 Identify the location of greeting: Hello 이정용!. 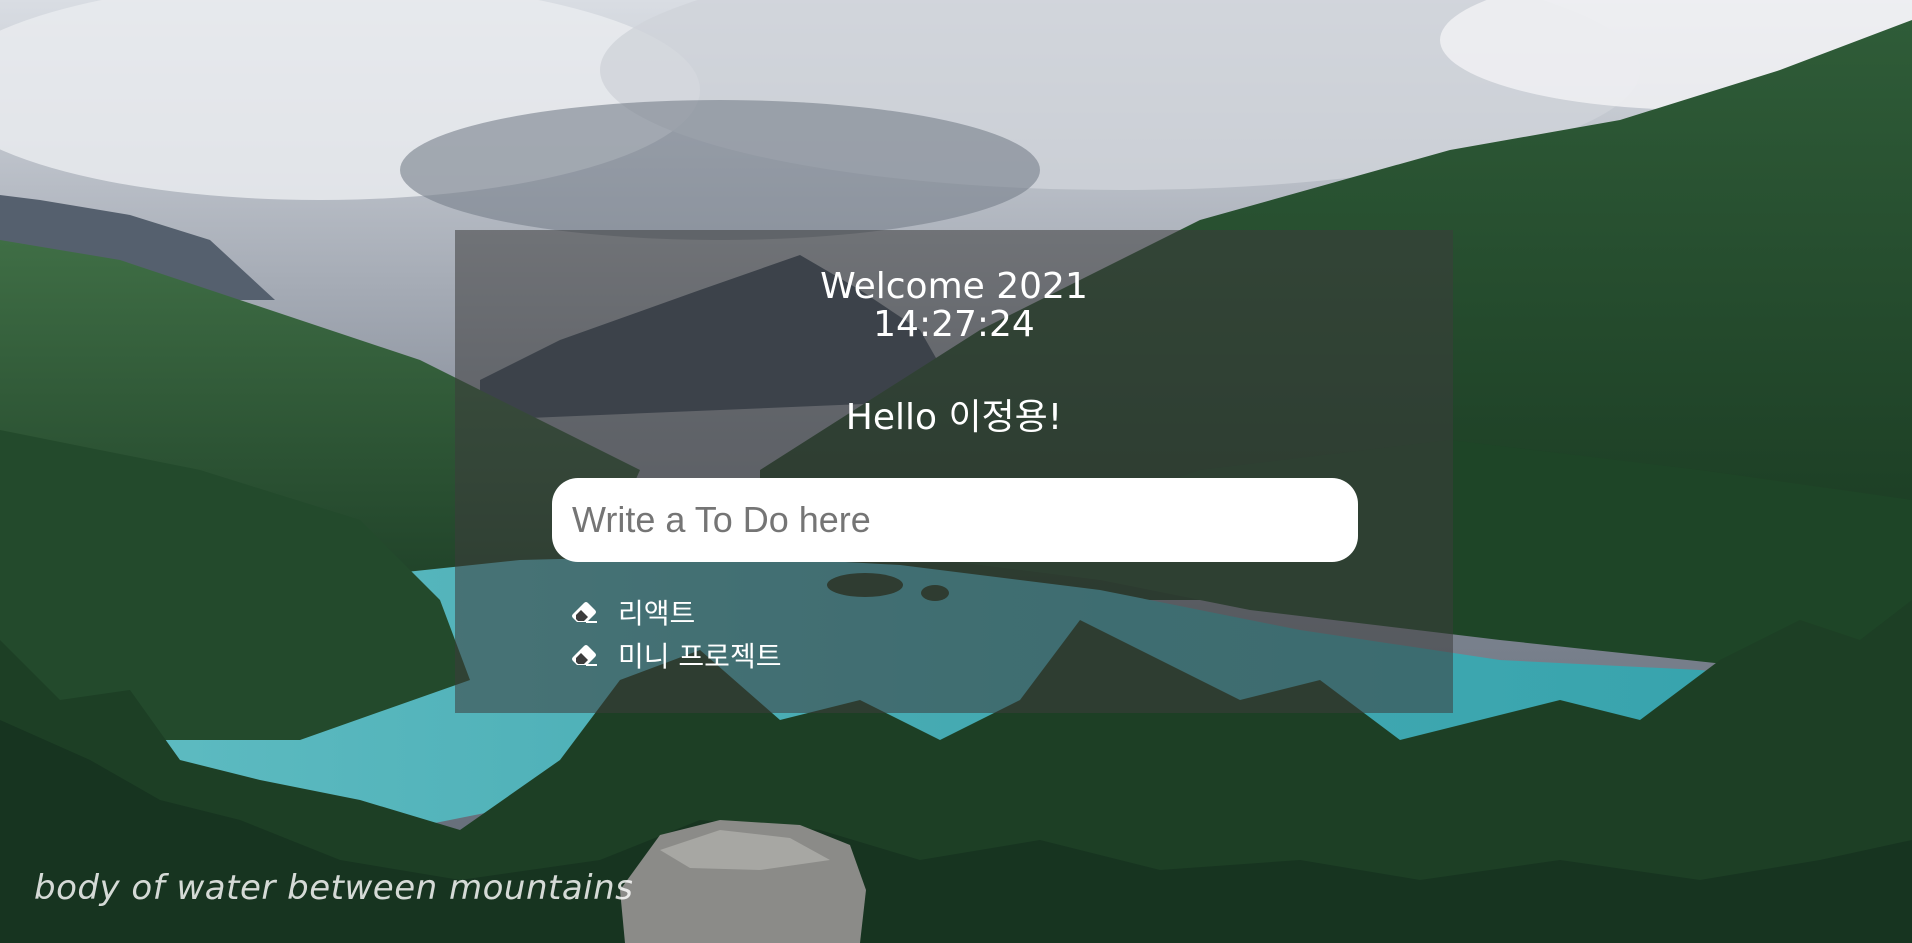
(954, 417).